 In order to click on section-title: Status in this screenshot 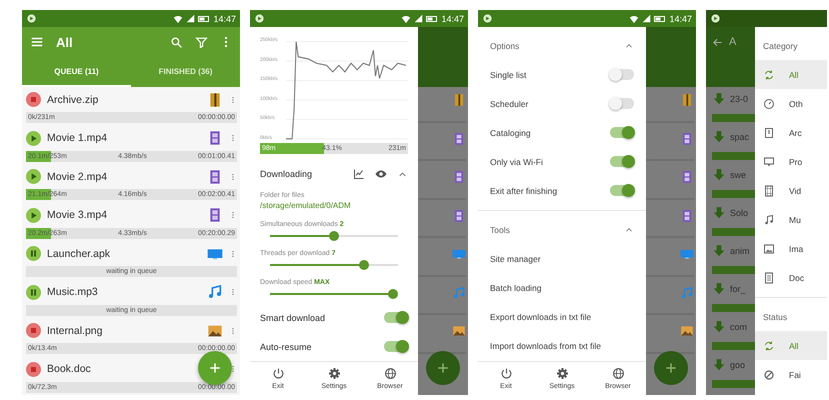, I will do `click(775, 317)`.